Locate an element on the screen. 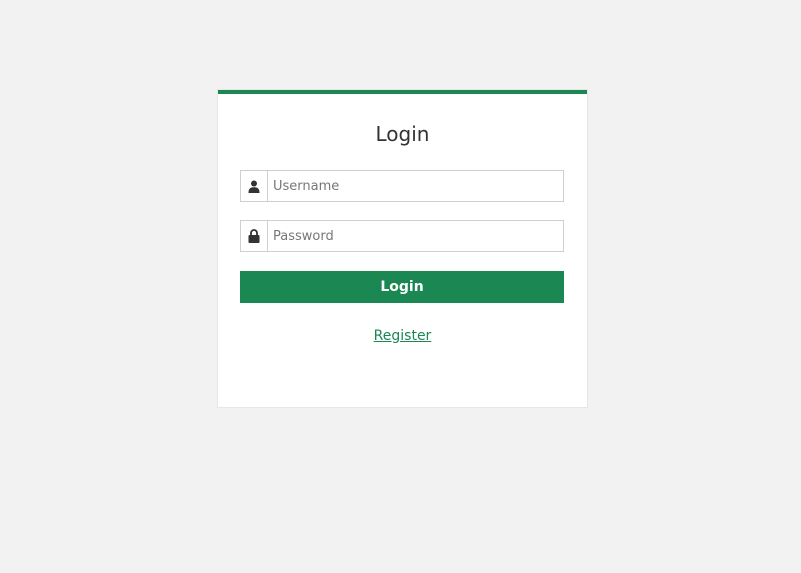 This screenshot has height=573, width=801. register-link: Register is located at coordinates (403, 336).